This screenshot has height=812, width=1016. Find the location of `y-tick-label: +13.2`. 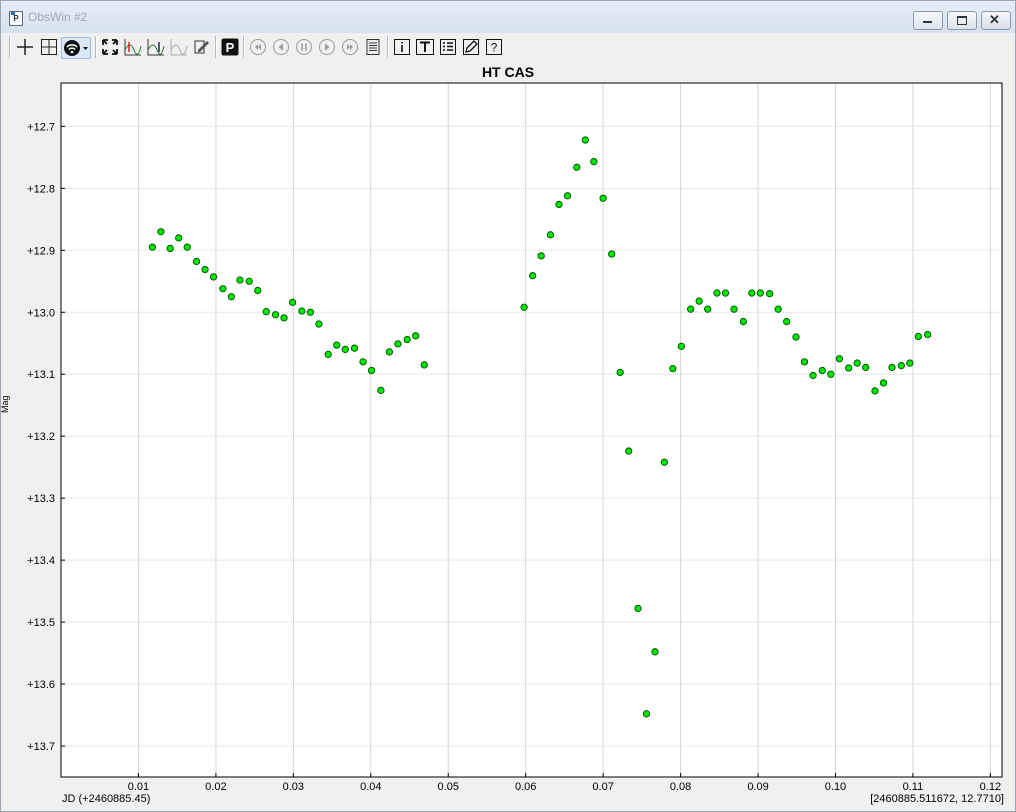

y-tick-label: +13.2 is located at coordinates (41, 437).